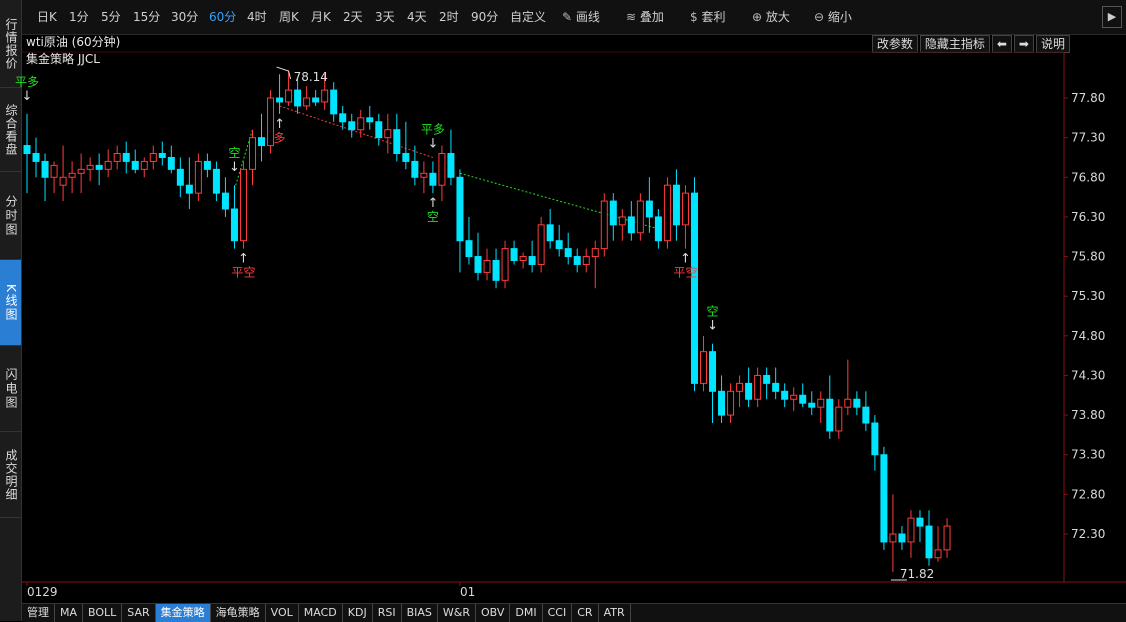 The height and width of the screenshot is (622, 1126). What do you see at coordinates (358, 613) in the screenshot?
I see `indicator-tab: KDJ` at bounding box center [358, 613].